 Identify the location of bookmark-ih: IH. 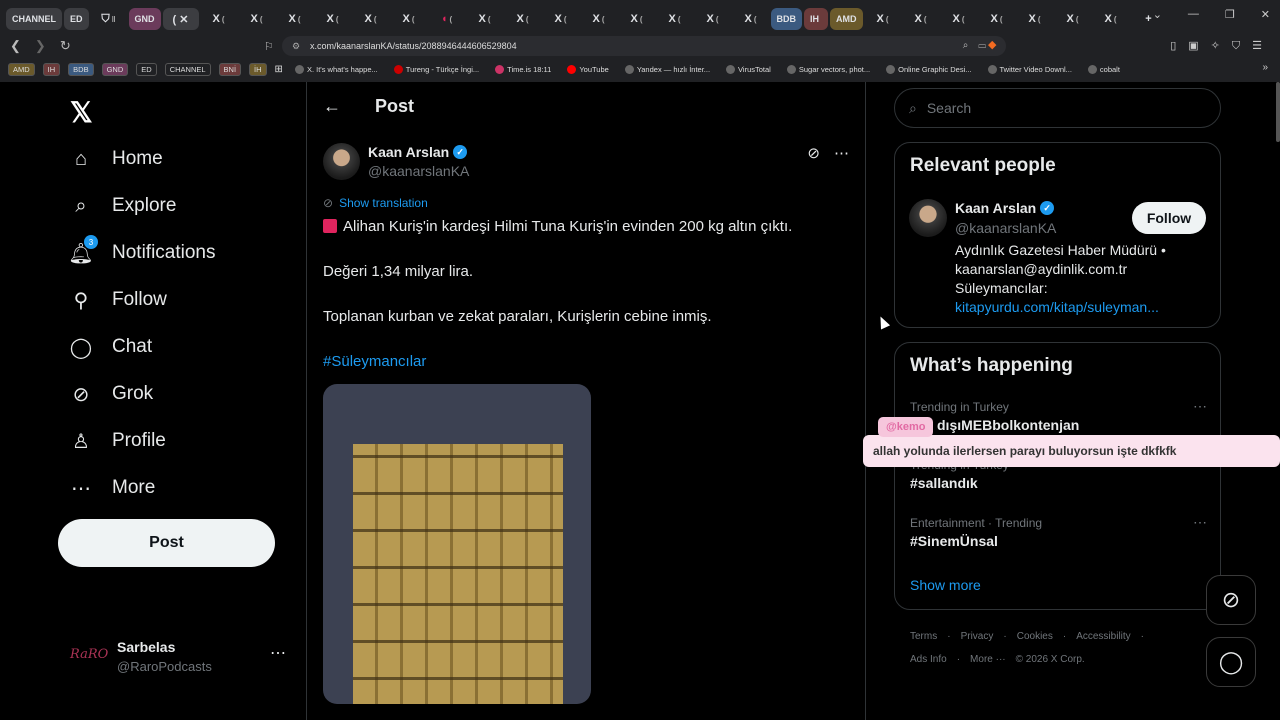
(51, 69).